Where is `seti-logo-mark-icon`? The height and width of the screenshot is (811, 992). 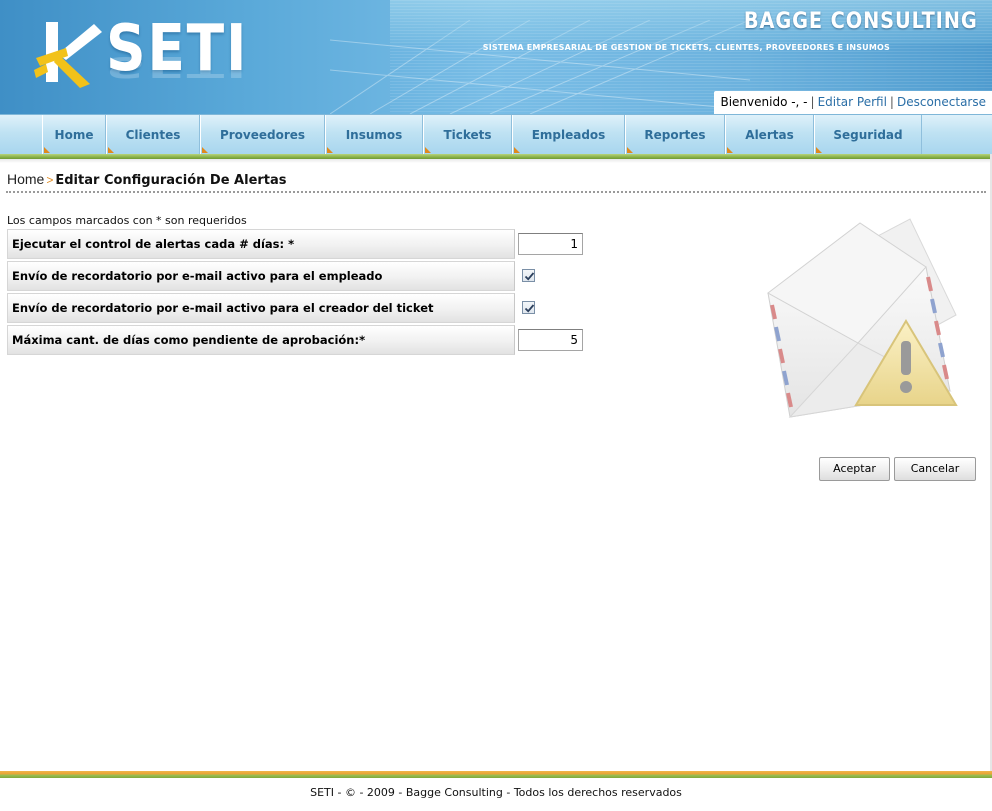 seti-logo-mark-icon is located at coordinates (68, 55).